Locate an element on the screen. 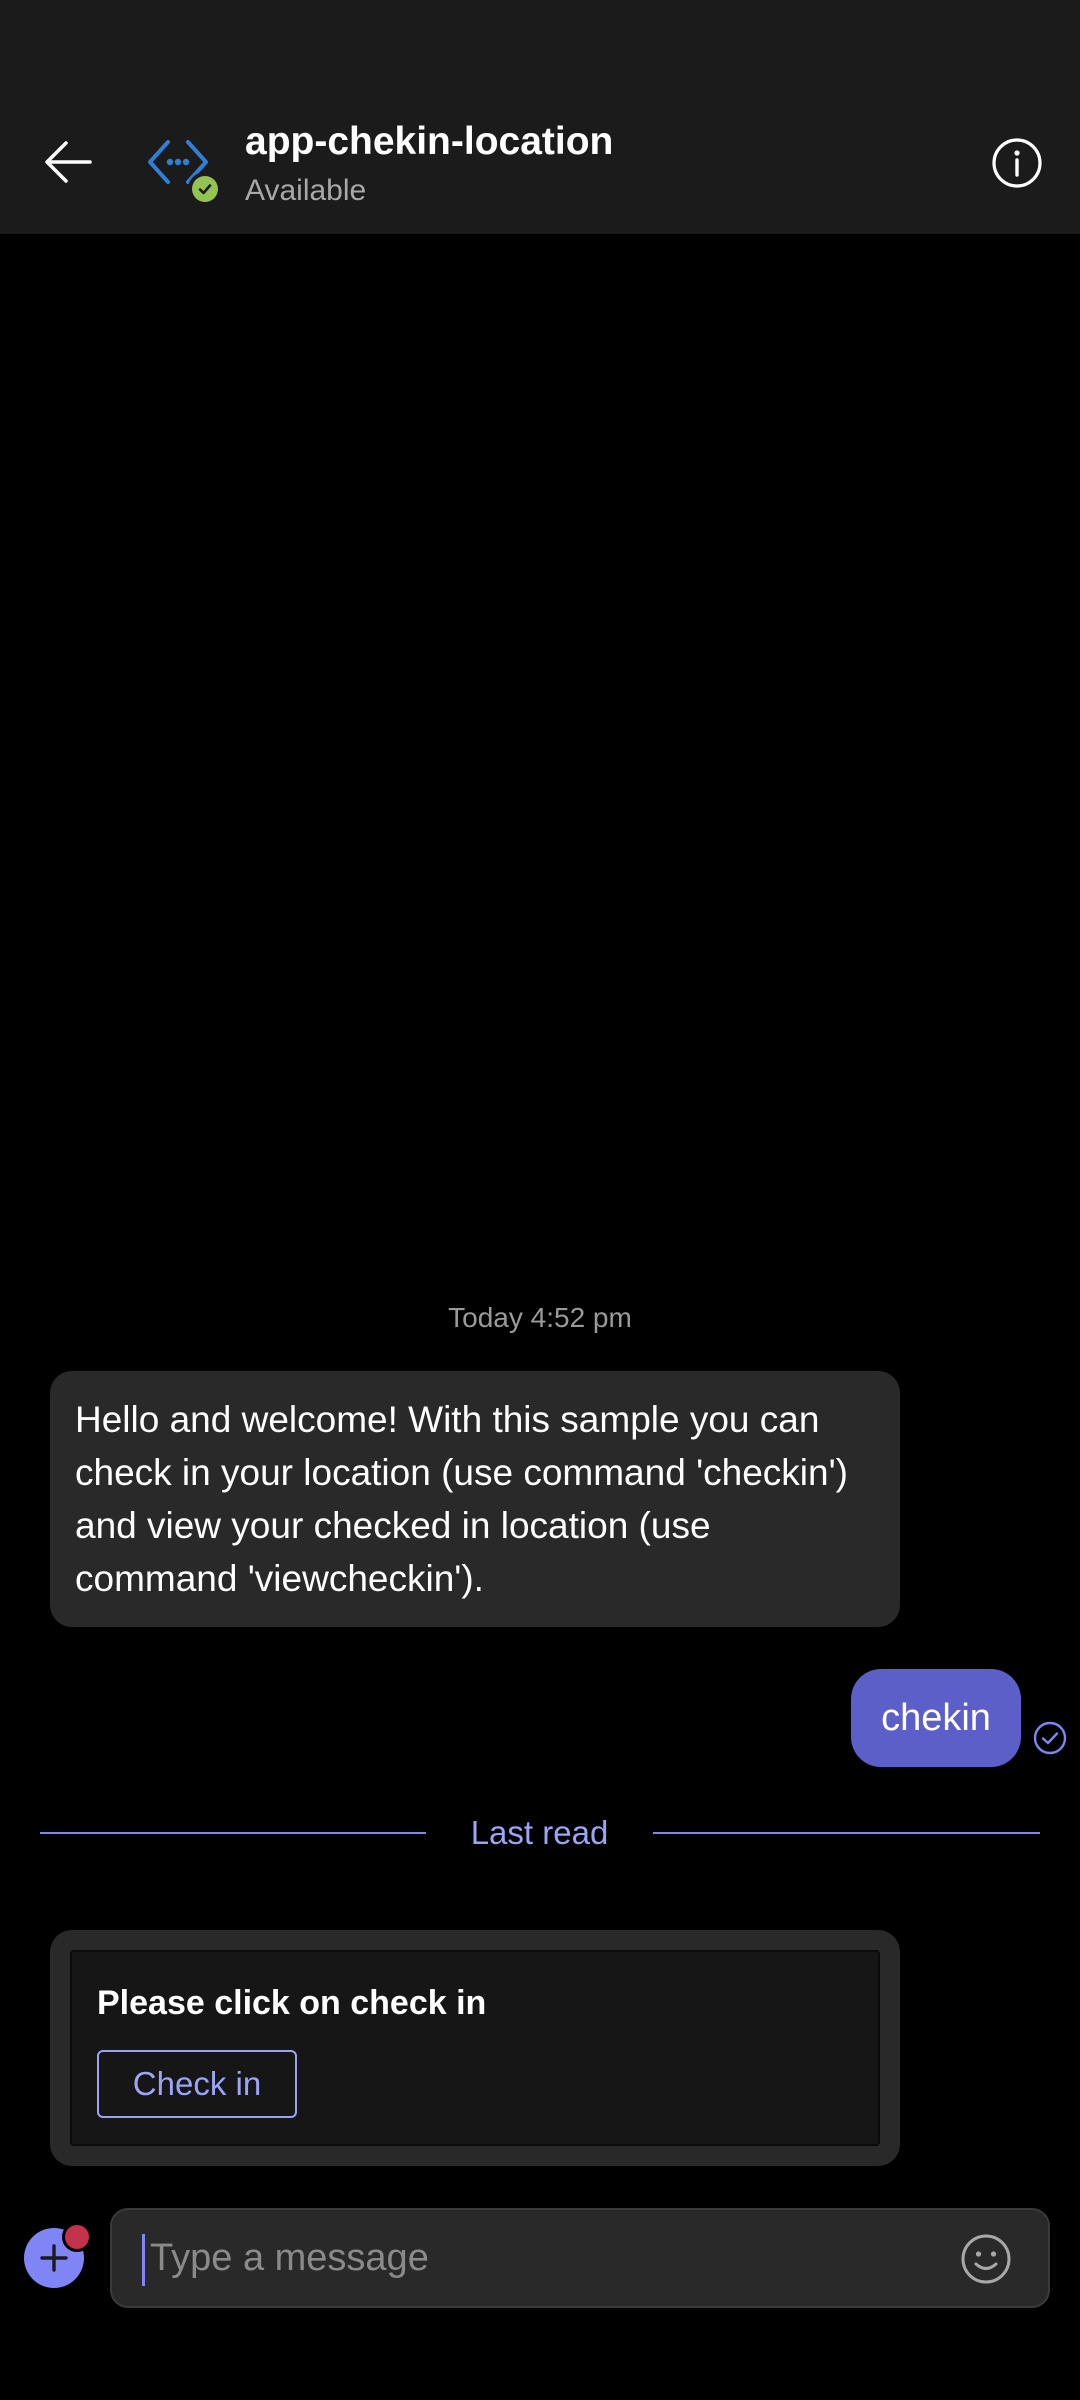 The height and width of the screenshot is (2400, 1080). smiley-icon is located at coordinates (986, 2259).